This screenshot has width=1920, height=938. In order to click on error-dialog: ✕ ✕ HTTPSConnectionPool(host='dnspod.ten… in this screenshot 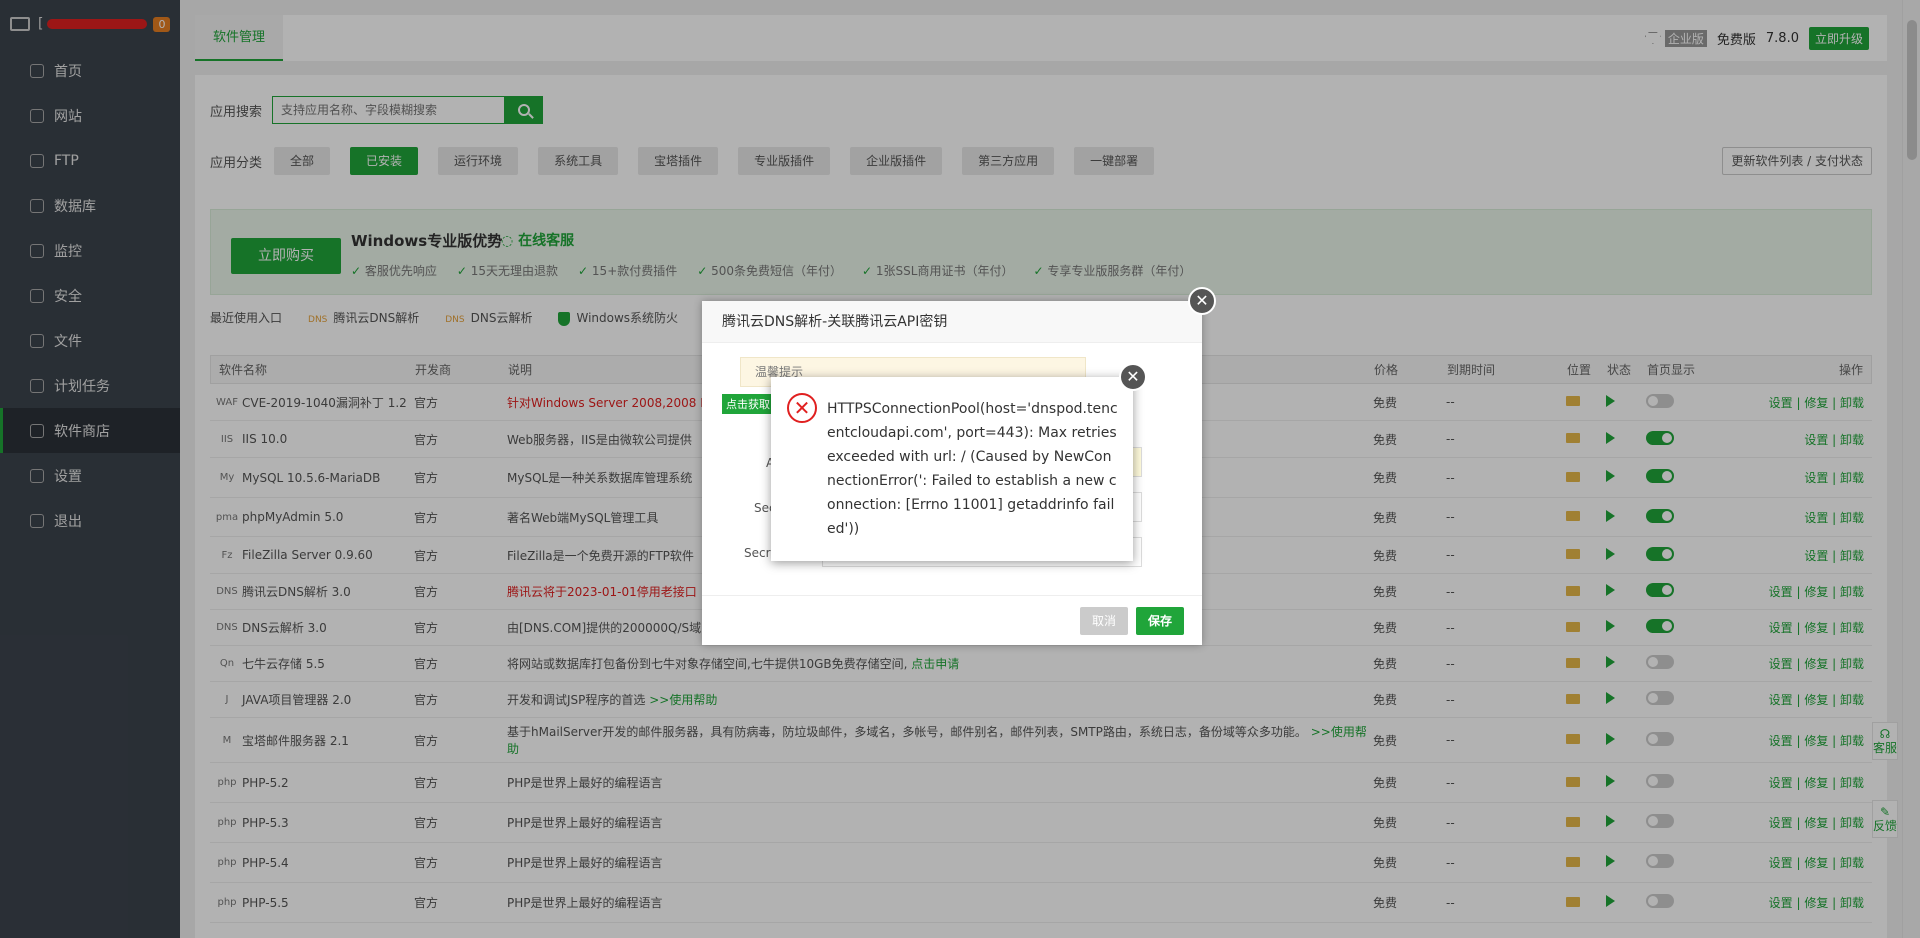, I will do `click(959, 462)`.